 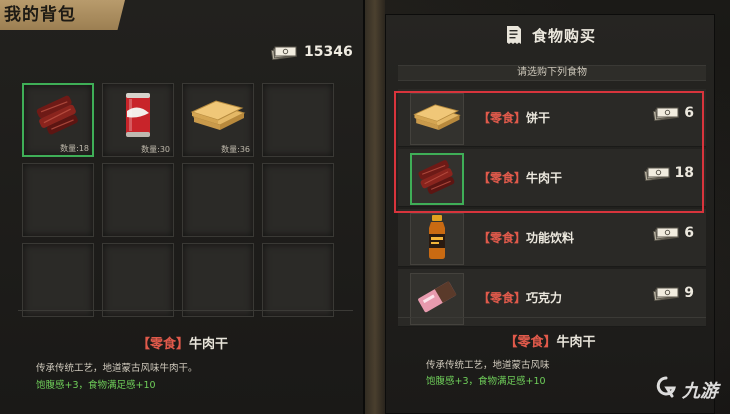 I want to click on currency-display: 15346, so click(x=311, y=52).